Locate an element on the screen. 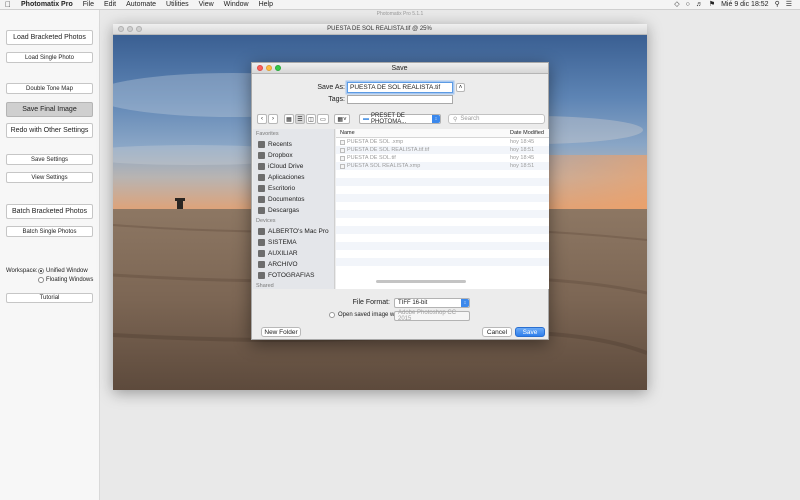 The height and width of the screenshot is (500, 800). sidebar-item-label: AUXILIAR is located at coordinates (283, 253).